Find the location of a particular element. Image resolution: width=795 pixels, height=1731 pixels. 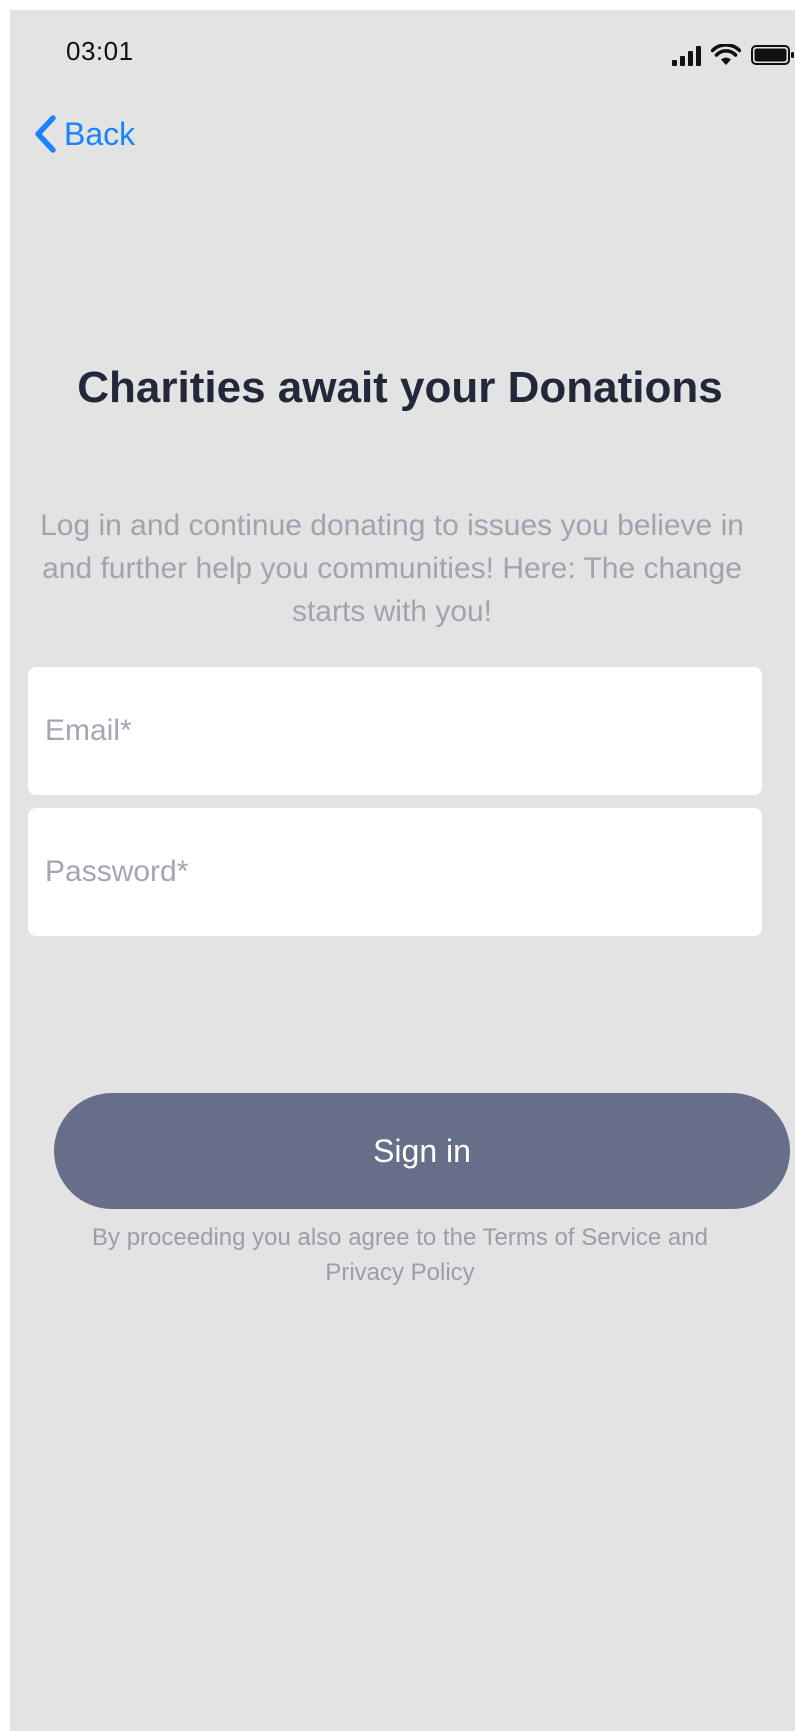

status-bar: 03:01 is located at coordinates (402, 50).